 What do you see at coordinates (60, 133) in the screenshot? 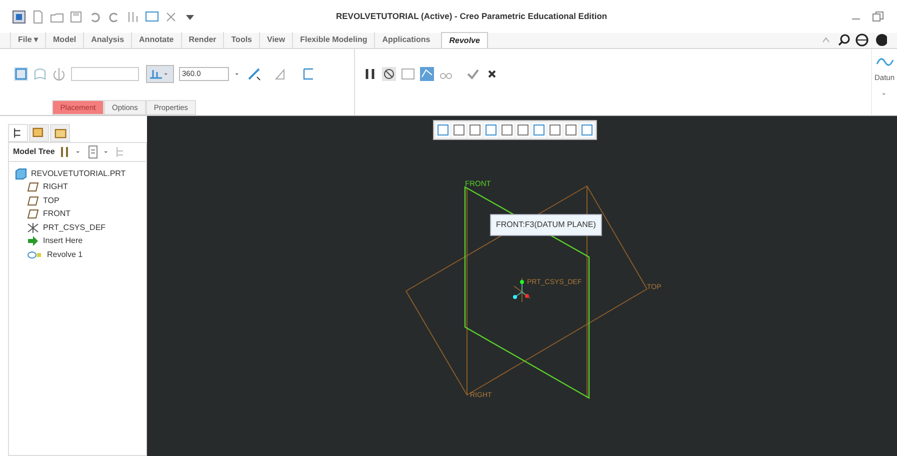
I see `folder-icon` at bounding box center [60, 133].